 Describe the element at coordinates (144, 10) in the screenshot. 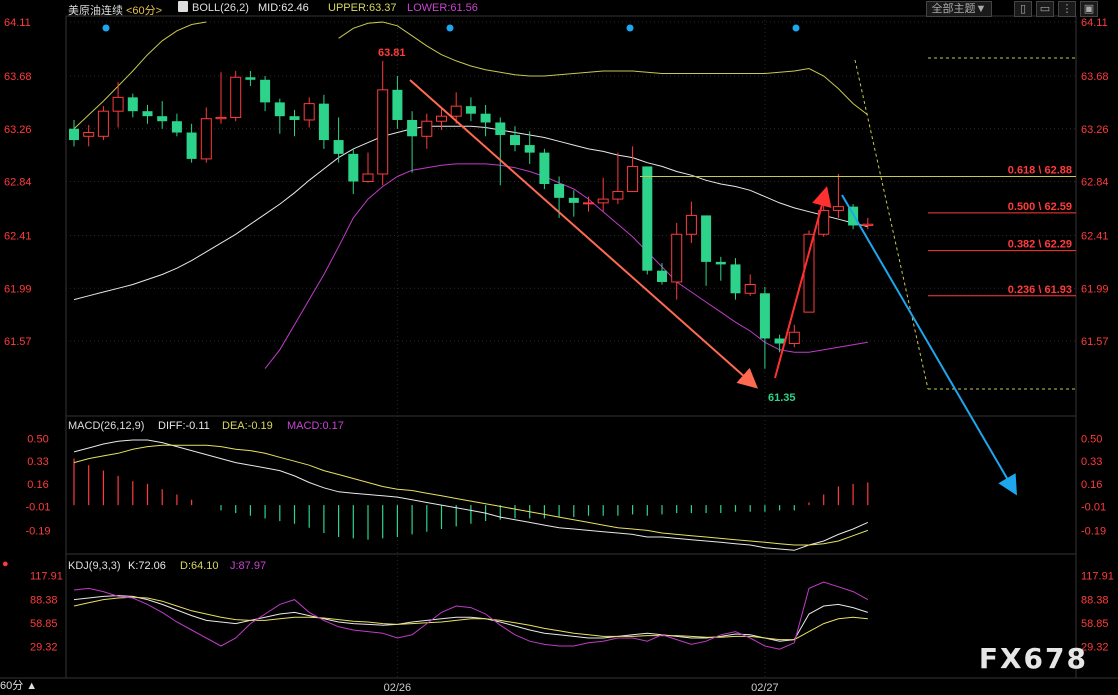

I see `period-tag: <60分>` at that location.